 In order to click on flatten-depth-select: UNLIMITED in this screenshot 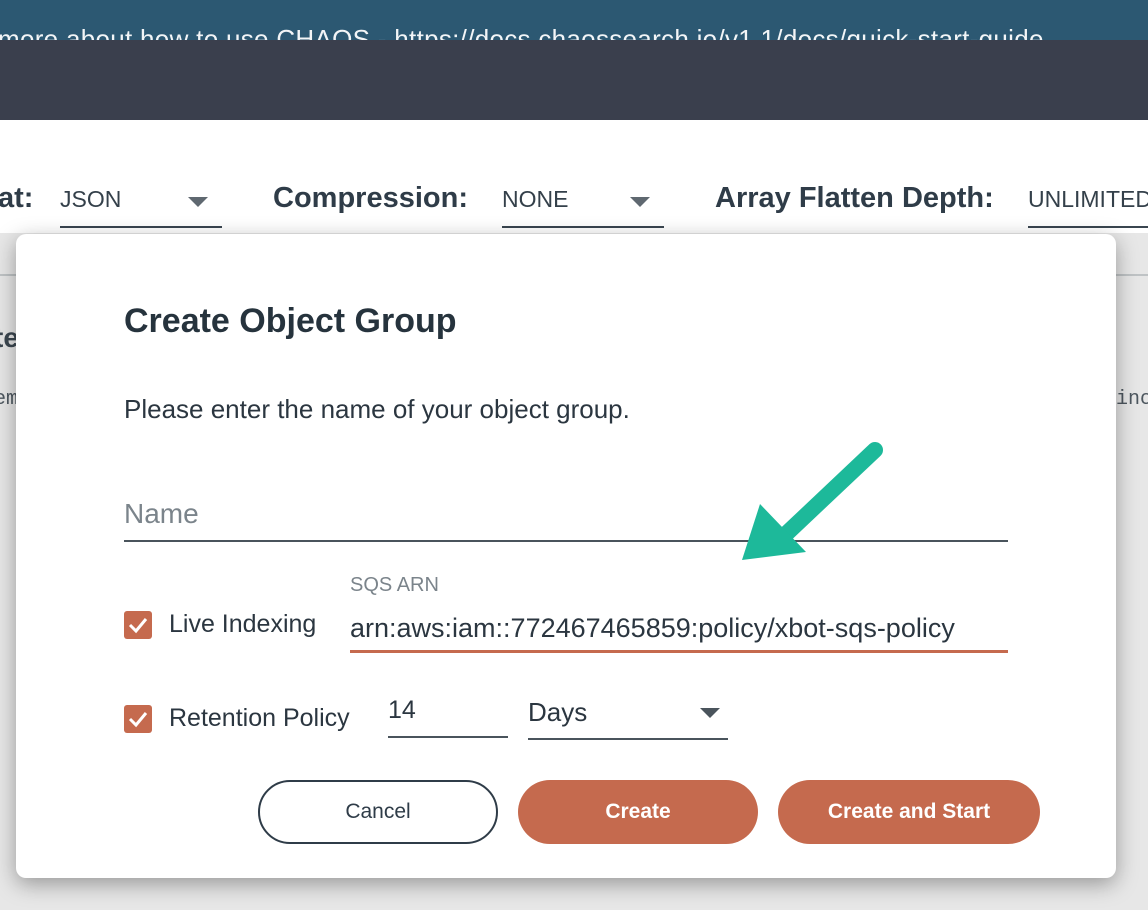, I will do `click(1088, 207)`.